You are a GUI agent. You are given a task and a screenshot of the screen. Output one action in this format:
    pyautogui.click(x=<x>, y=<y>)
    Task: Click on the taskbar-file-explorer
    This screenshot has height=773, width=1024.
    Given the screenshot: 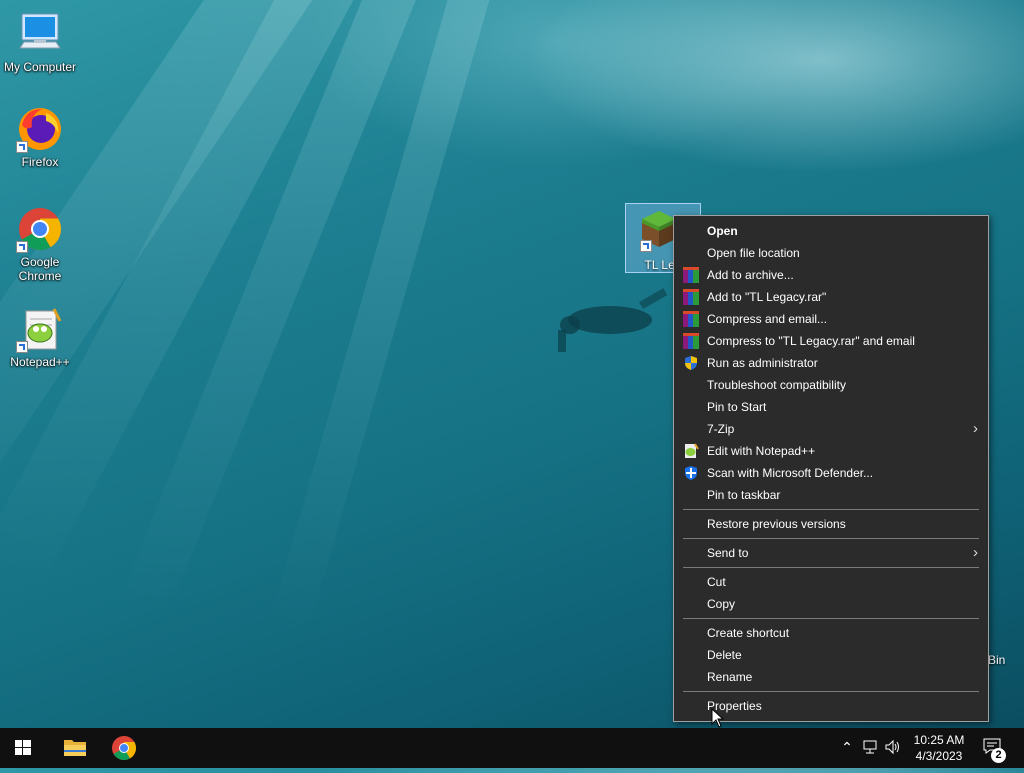 What is the action you would take?
    pyautogui.click(x=75, y=748)
    